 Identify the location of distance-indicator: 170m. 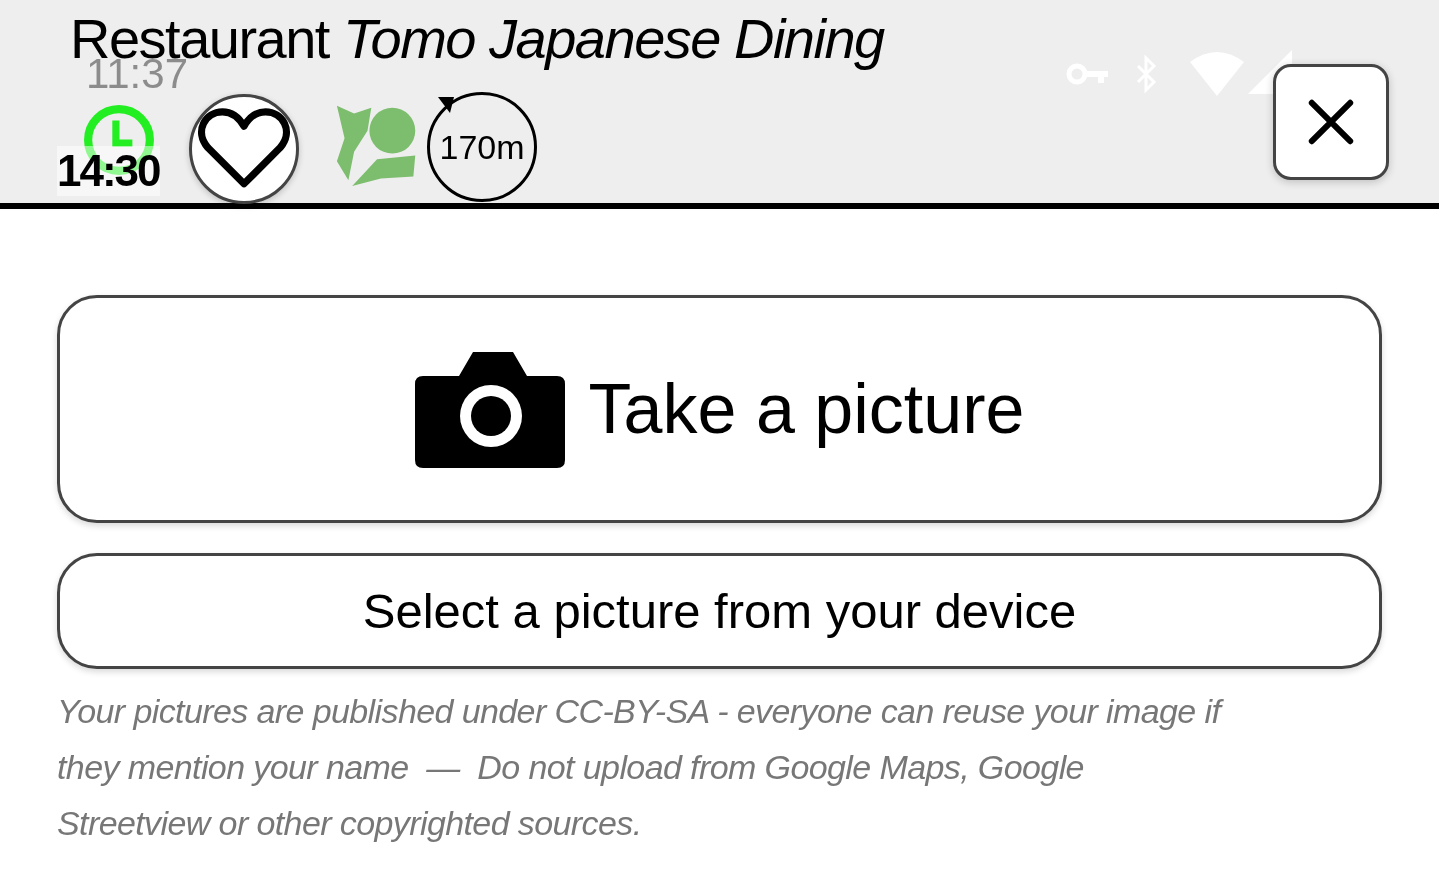
(482, 147).